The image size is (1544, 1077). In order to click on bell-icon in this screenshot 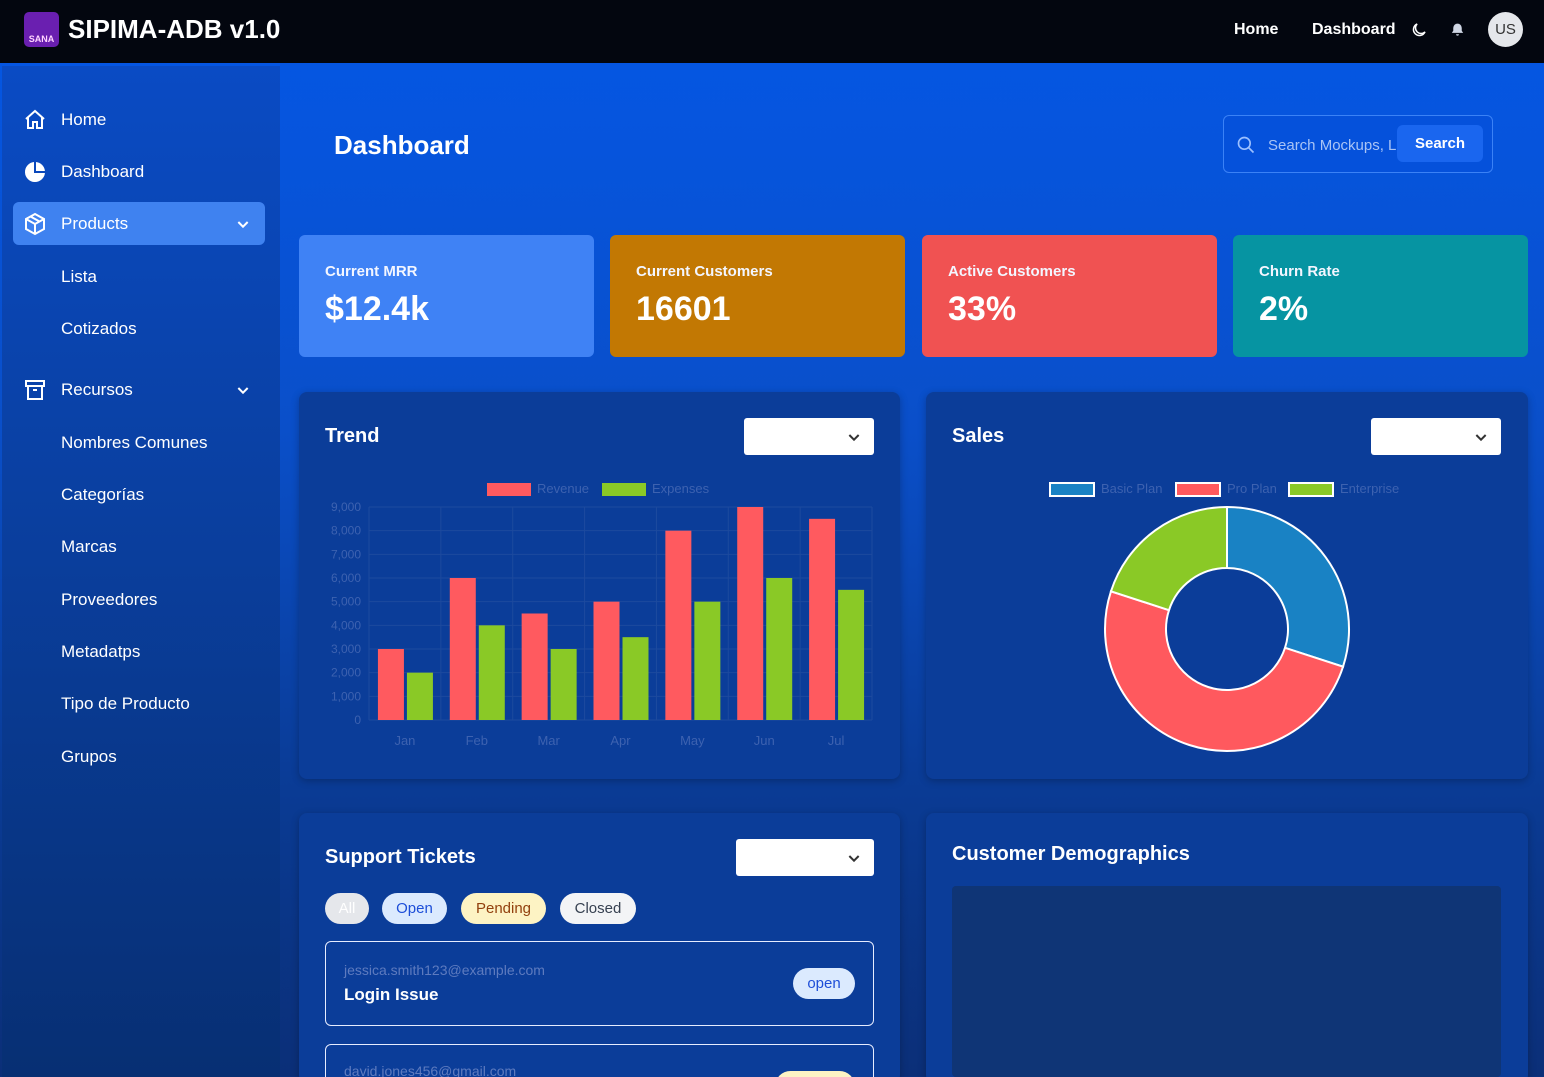, I will do `click(1457, 30)`.